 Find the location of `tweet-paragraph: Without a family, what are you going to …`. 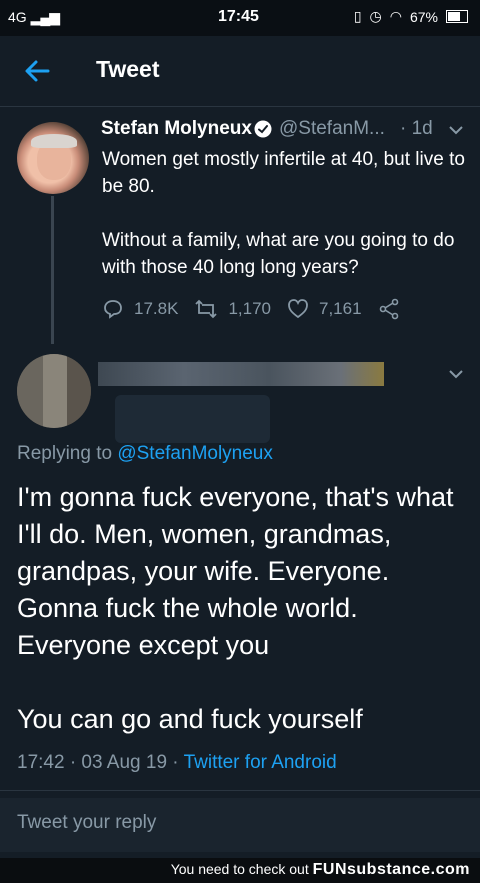

tweet-paragraph: Without a family, what are you going to … is located at coordinates (278, 254).